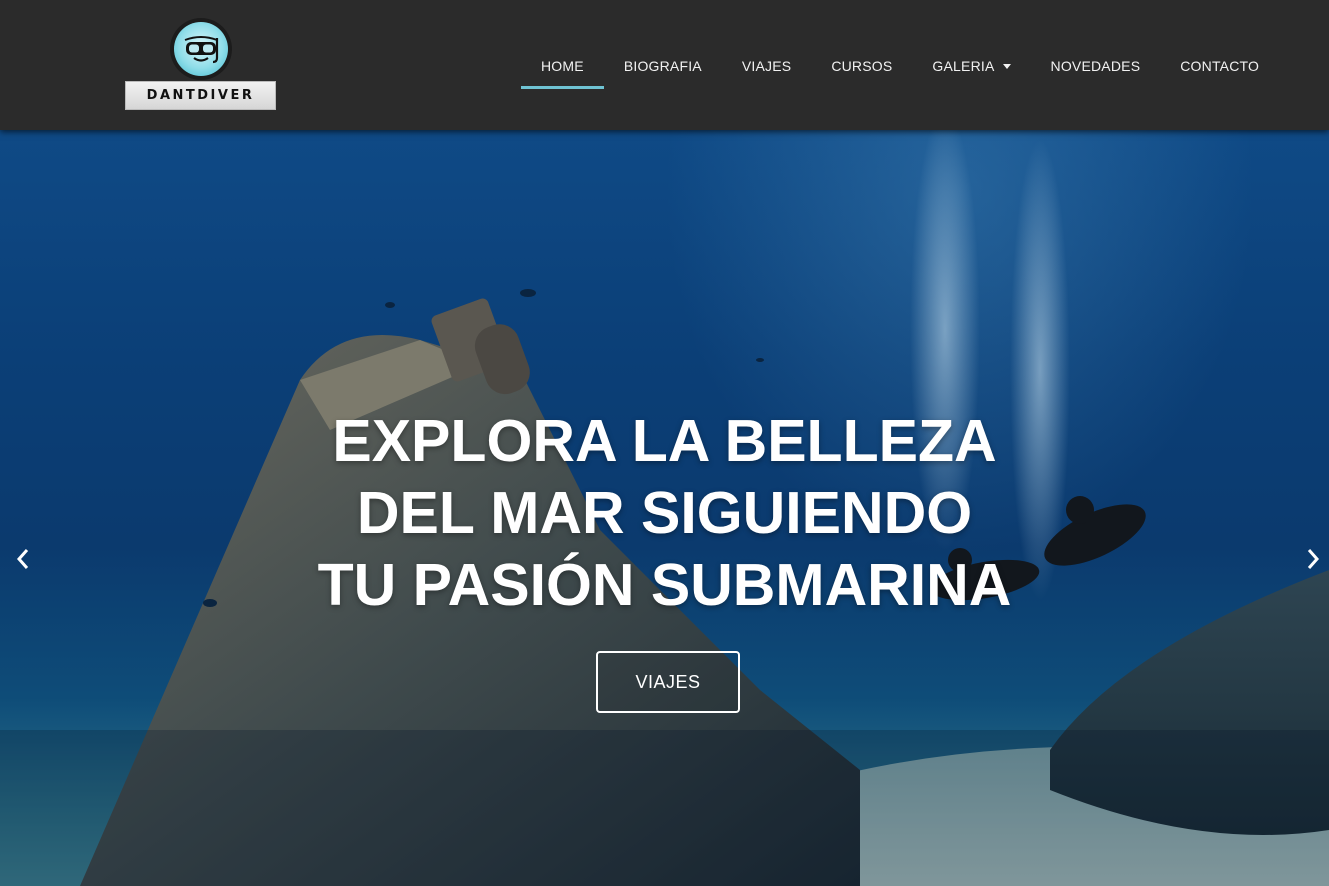 This screenshot has height=886, width=1329. I want to click on nav-label: CONTACTO, so click(1220, 66).